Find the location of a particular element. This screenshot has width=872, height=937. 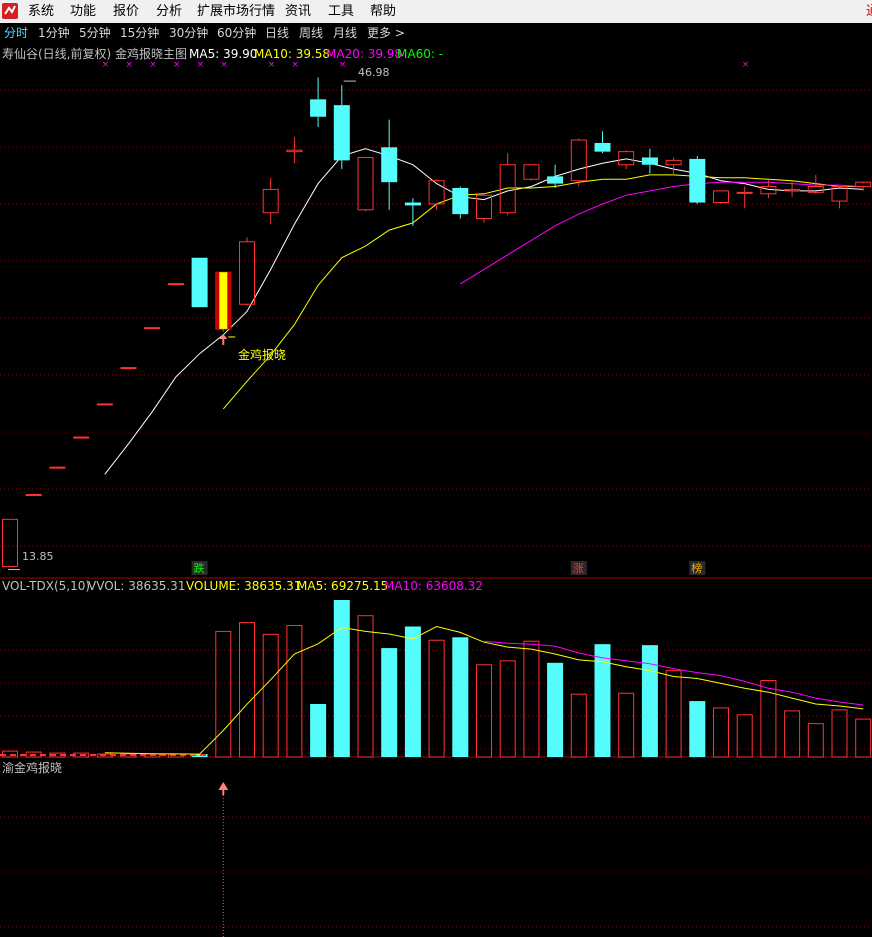

vol-ma5-label: MA5: 69275.15 is located at coordinates (342, 586).